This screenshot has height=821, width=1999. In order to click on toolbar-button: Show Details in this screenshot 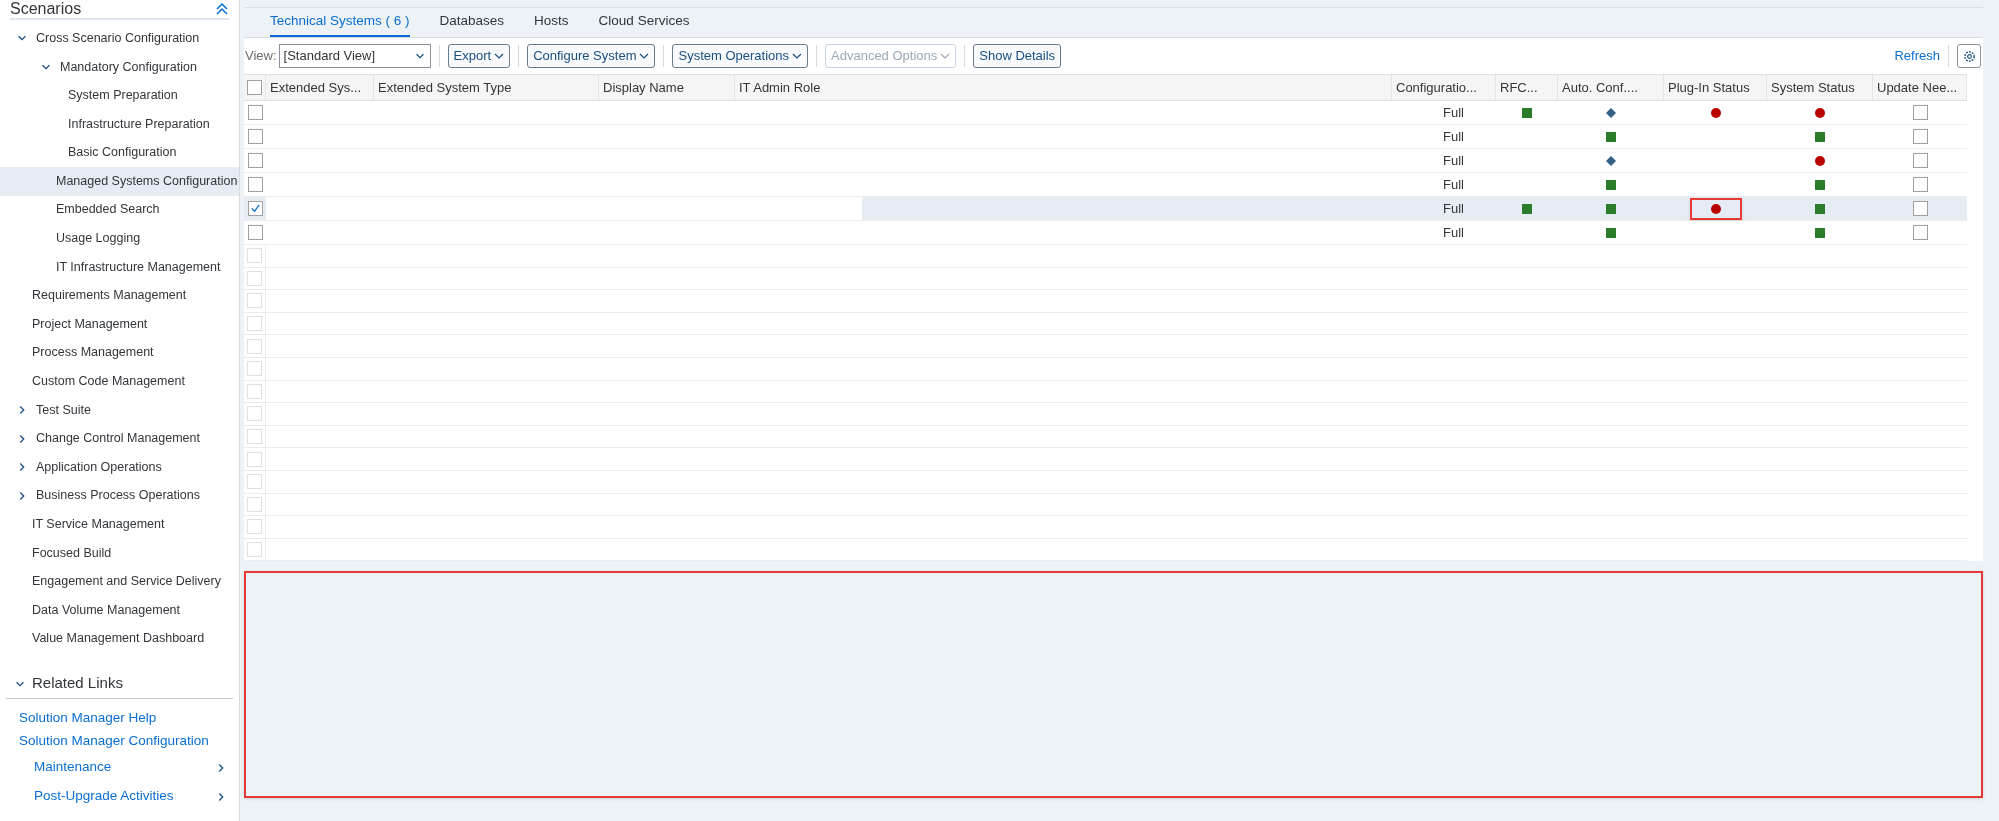, I will do `click(1017, 56)`.